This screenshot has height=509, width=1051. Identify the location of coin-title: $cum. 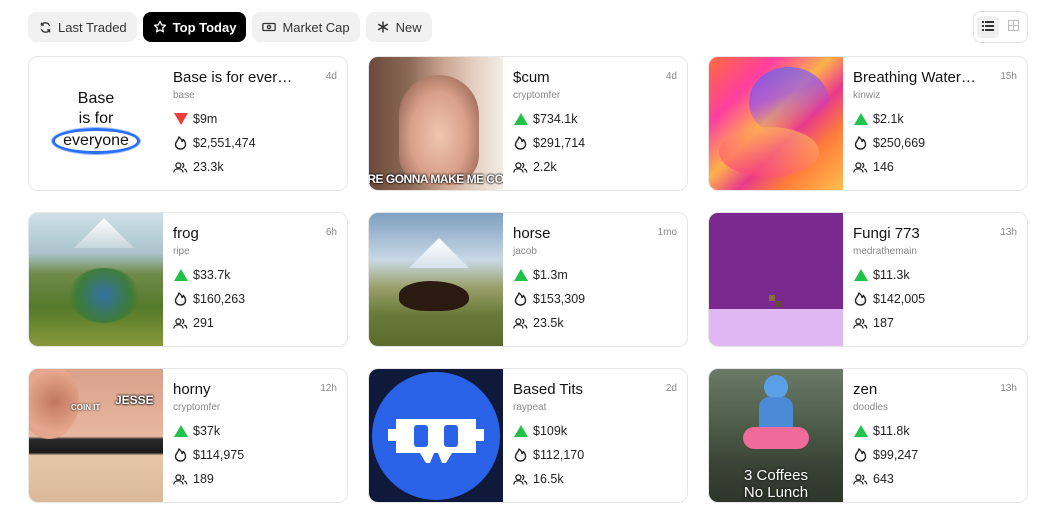
(531, 77).